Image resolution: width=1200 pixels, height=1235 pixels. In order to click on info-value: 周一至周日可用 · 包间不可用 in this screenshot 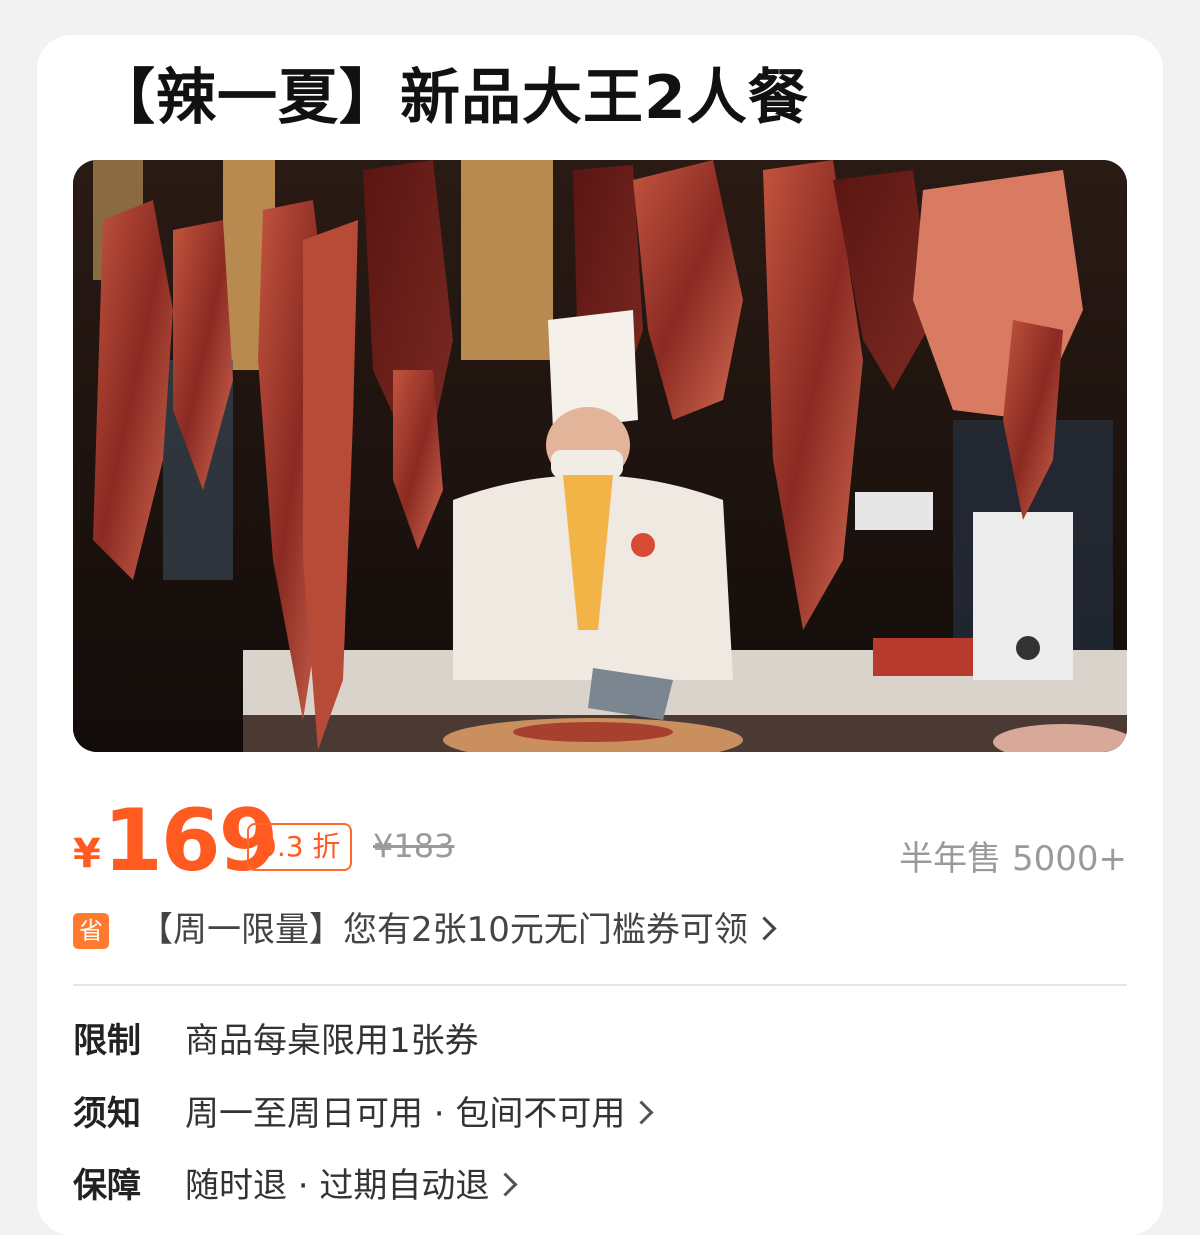, I will do `click(419, 1114)`.